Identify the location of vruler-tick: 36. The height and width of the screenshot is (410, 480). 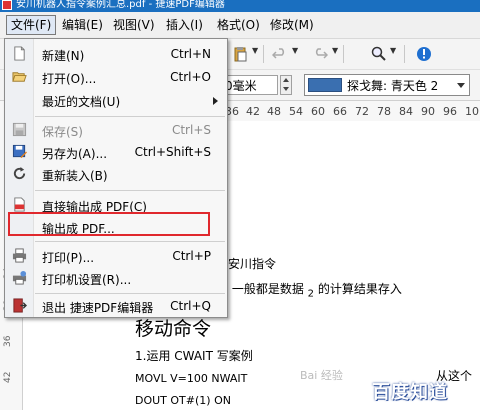
(8, 341).